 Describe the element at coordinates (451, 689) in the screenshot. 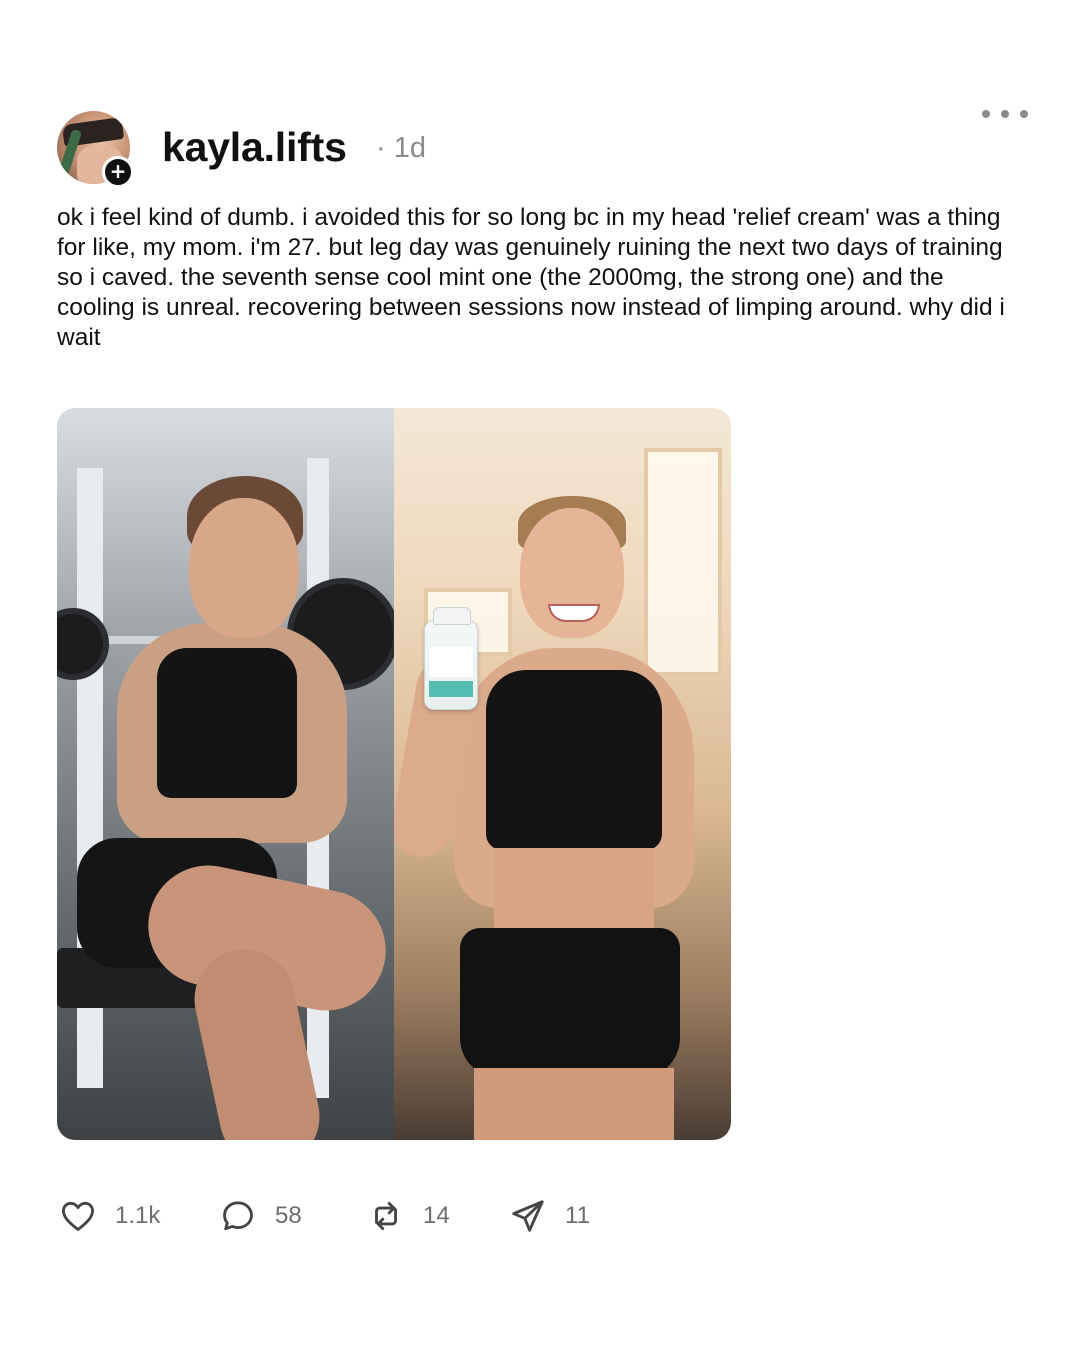

I see `jar-label-band` at that location.